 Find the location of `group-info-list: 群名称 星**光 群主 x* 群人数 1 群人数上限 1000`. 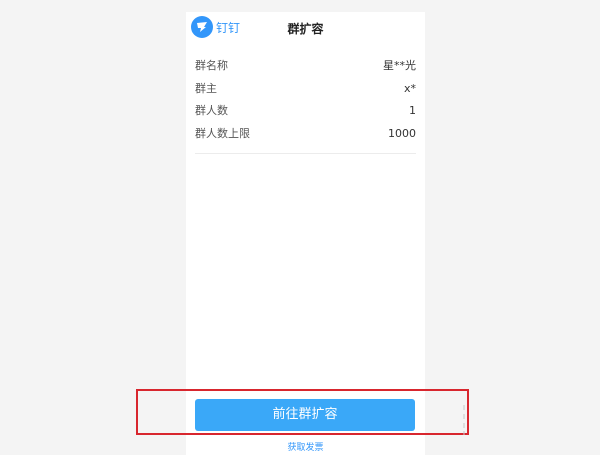

group-info-list: 群名称 星**光 群主 x* 群人数 1 群人数上限 1000 is located at coordinates (305, 94).